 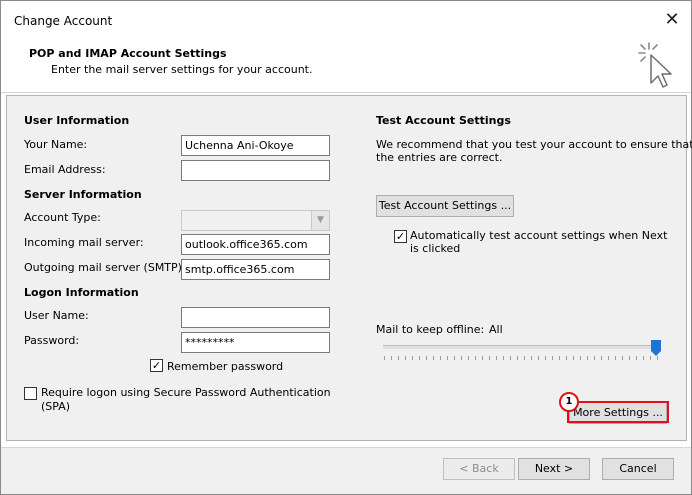 I want to click on password-input: *********, so click(x=255, y=342).